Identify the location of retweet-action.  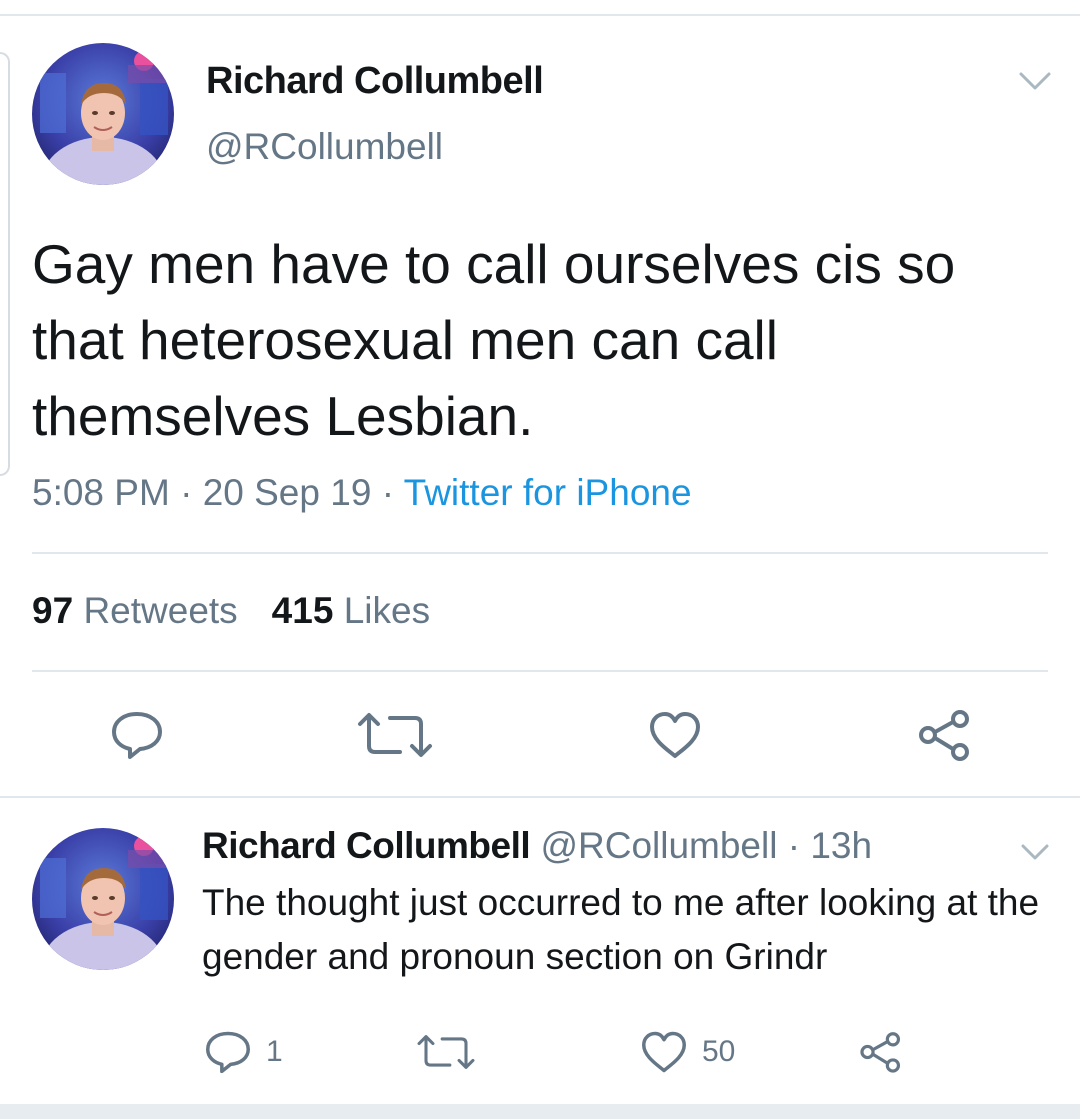
(446, 1052).